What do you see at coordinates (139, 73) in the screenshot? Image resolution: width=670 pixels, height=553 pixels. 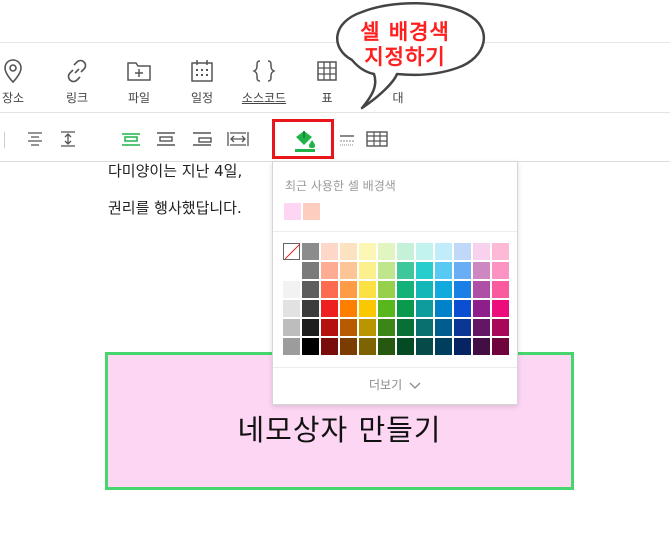 I see `folder-add-icon` at bounding box center [139, 73].